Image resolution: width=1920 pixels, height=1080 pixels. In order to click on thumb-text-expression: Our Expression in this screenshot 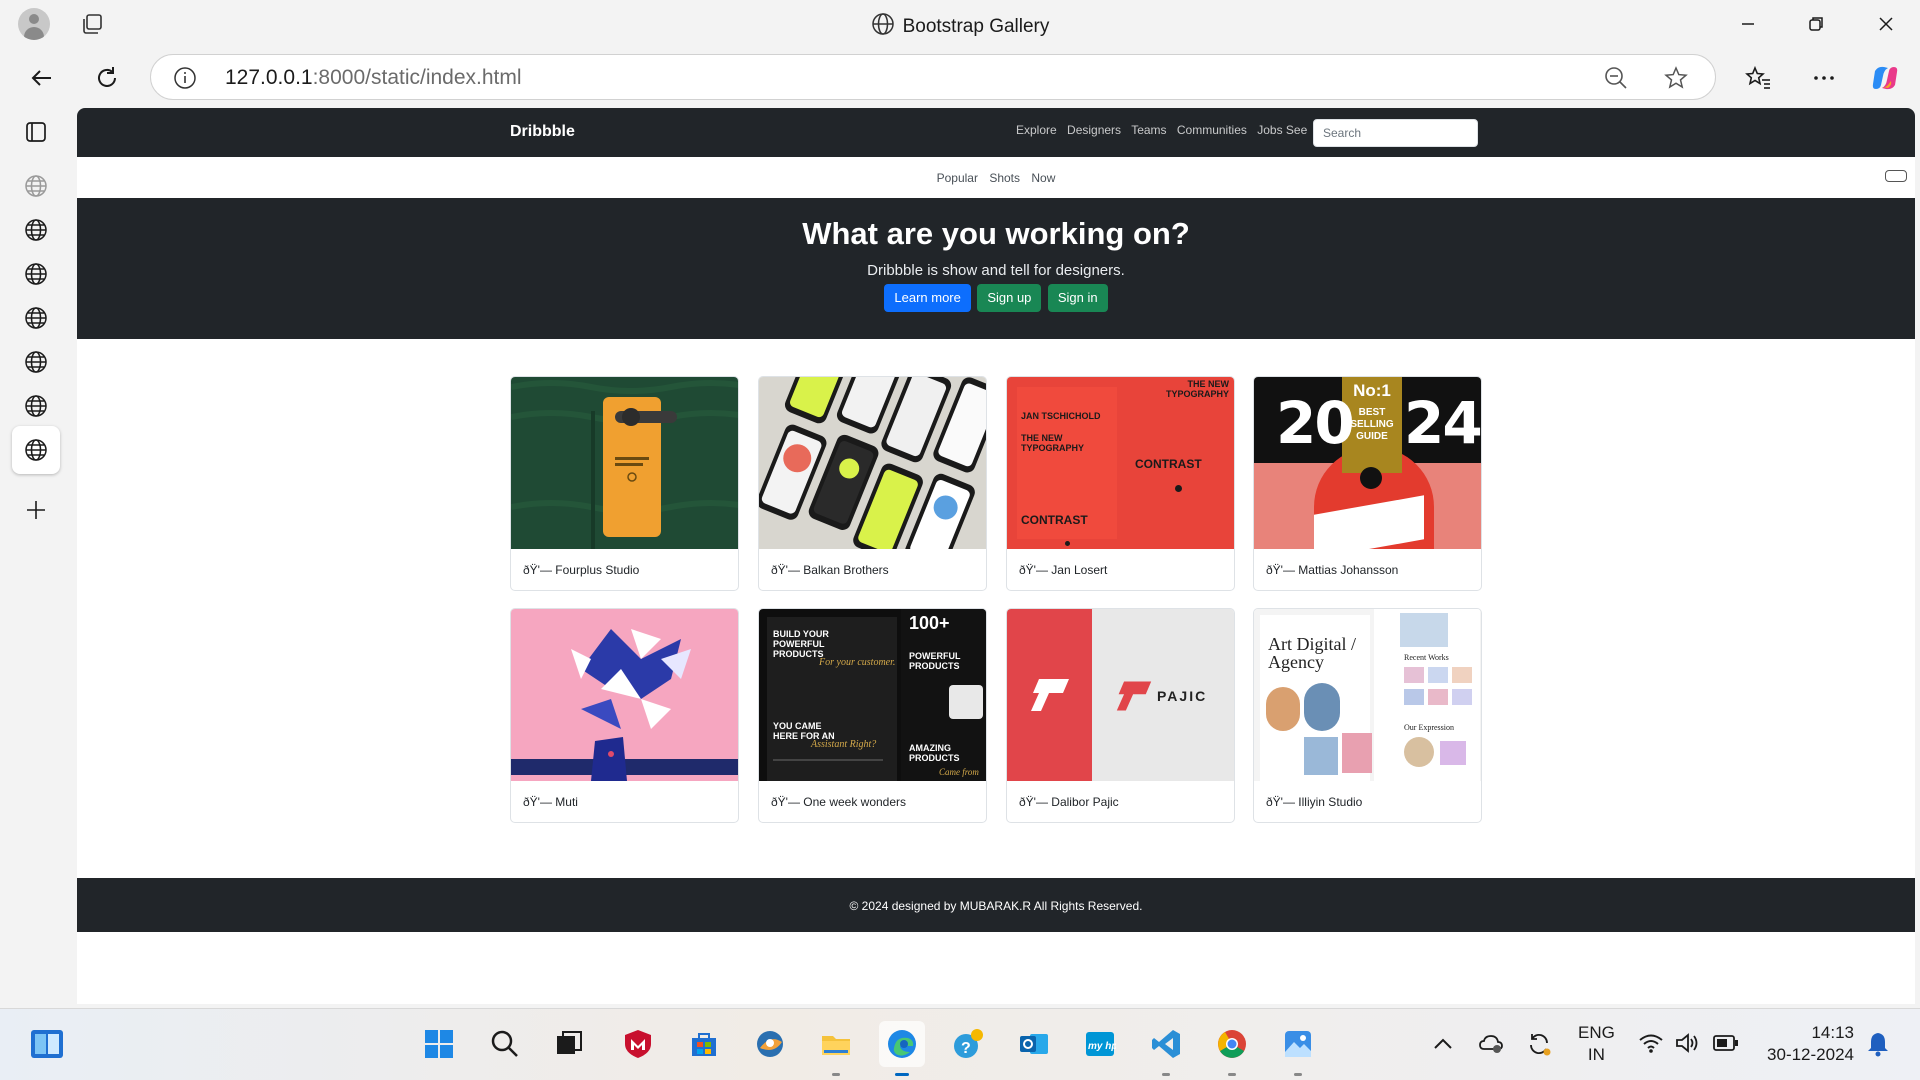, I will do `click(1429, 727)`.